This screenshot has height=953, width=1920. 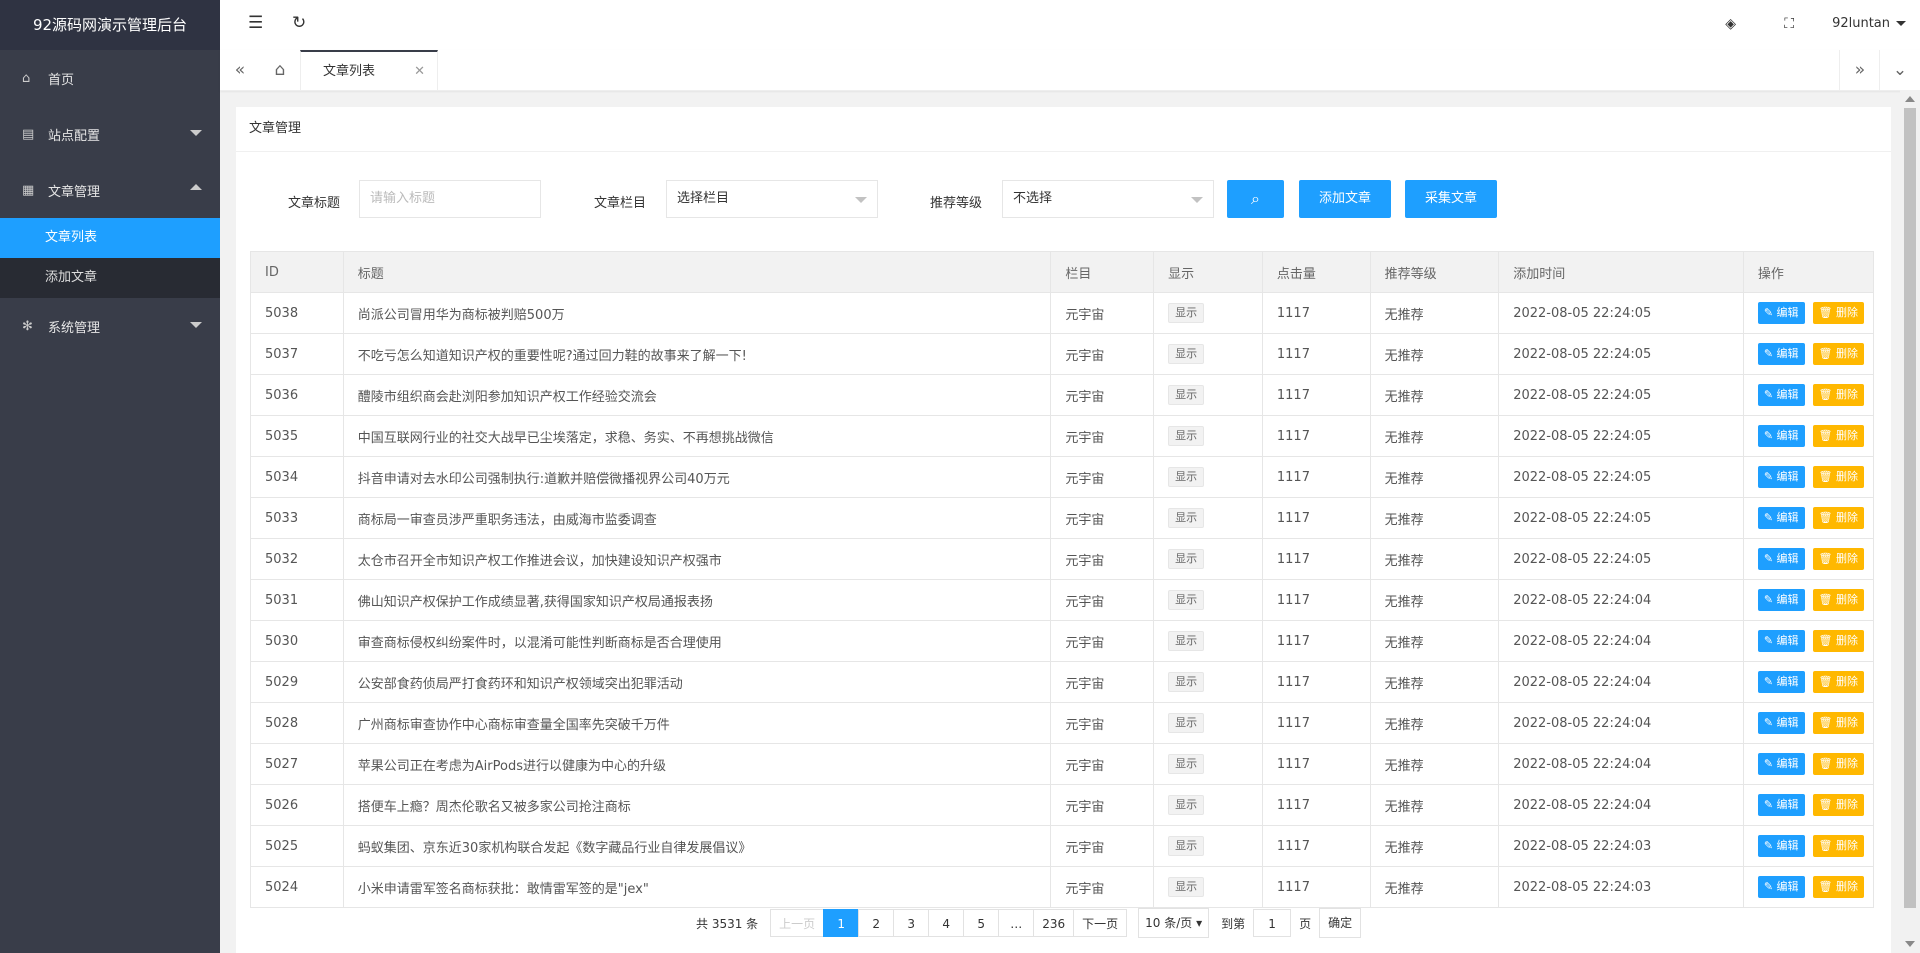 What do you see at coordinates (110, 78) in the screenshot?
I see `sidebar-item-home: ⌂ 首页` at bounding box center [110, 78].